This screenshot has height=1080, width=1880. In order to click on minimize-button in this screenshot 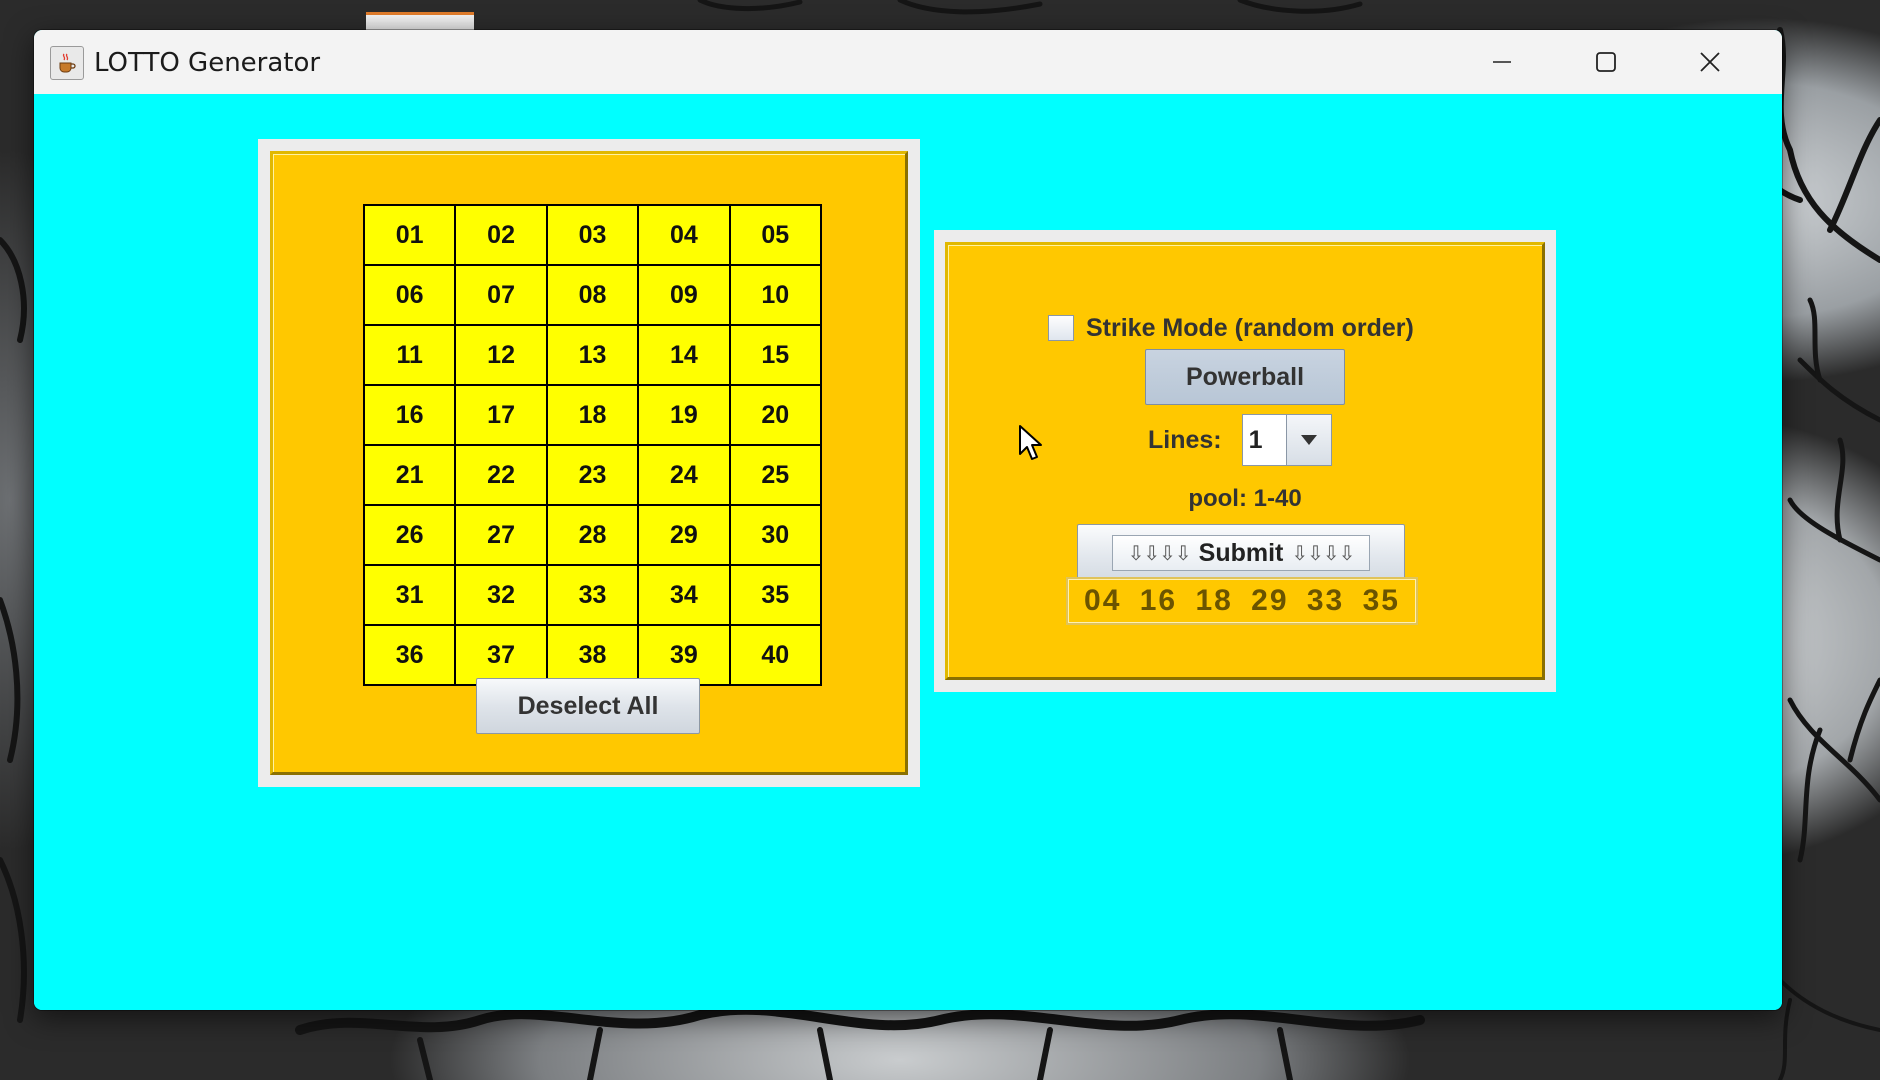, I will do `click(1502, 62)`.